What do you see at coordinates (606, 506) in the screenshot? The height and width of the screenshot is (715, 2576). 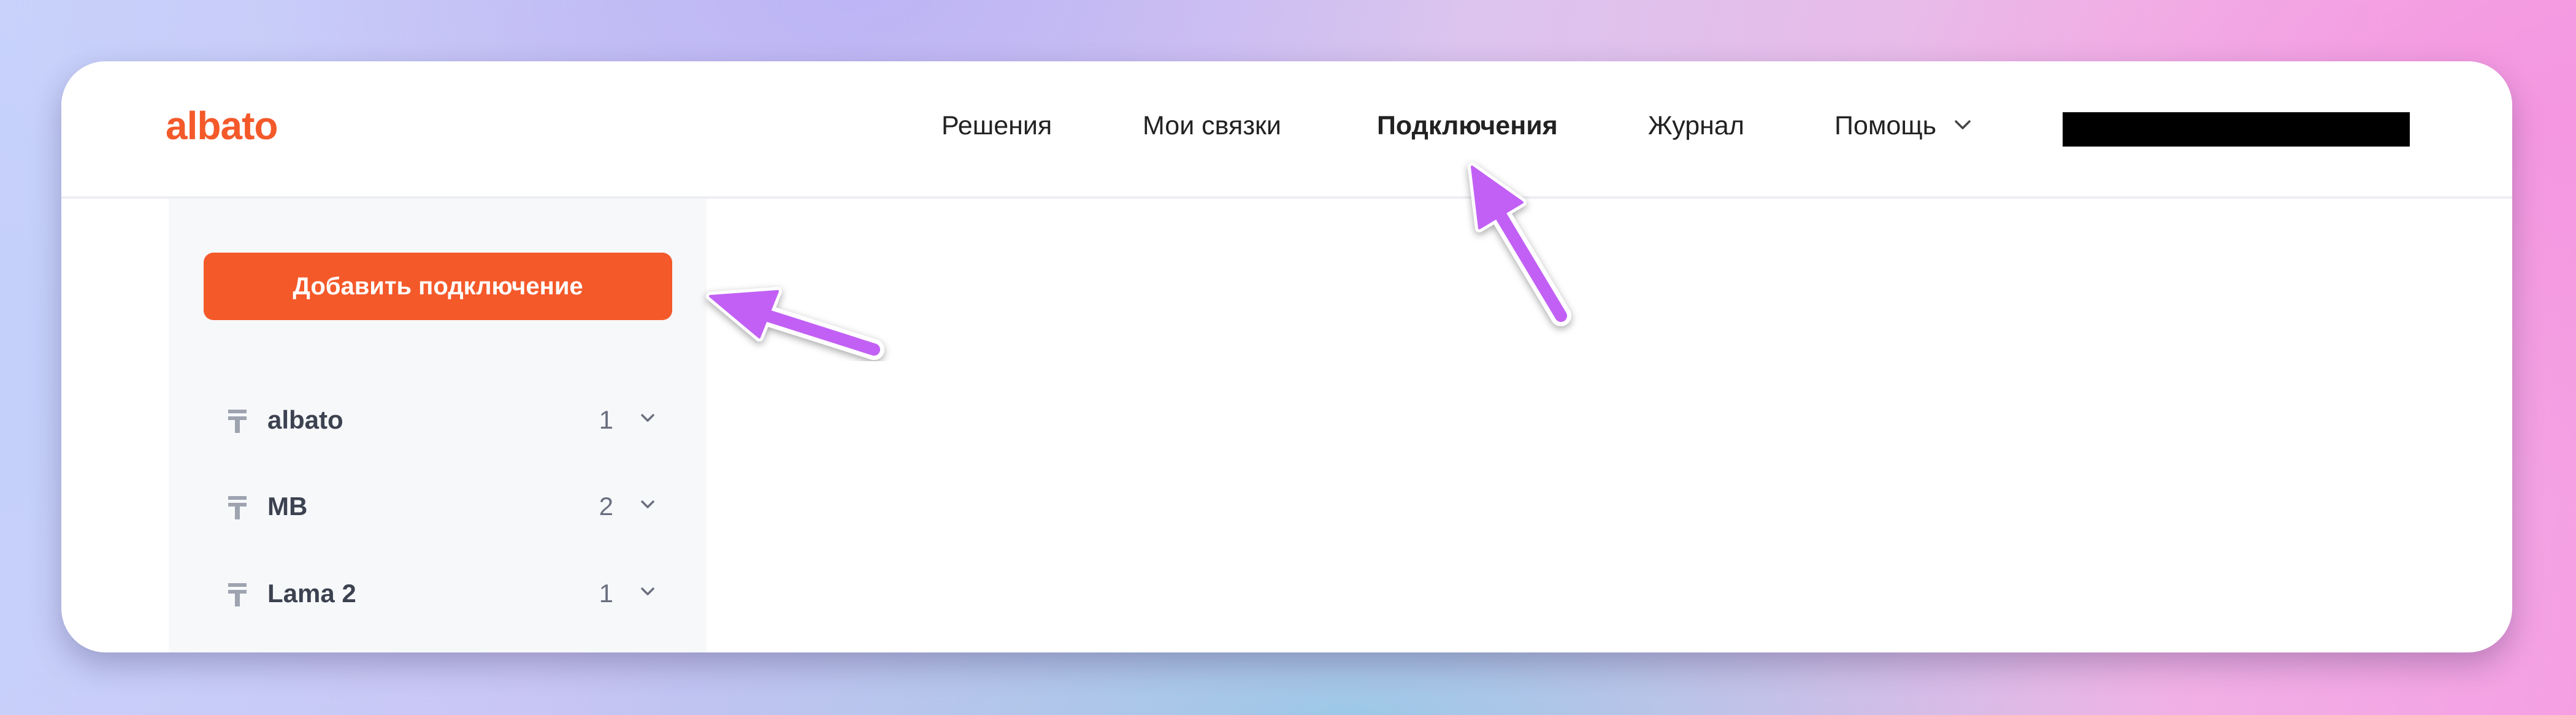 I see `connection-group-count: 2` at bounding box center [606, 506].